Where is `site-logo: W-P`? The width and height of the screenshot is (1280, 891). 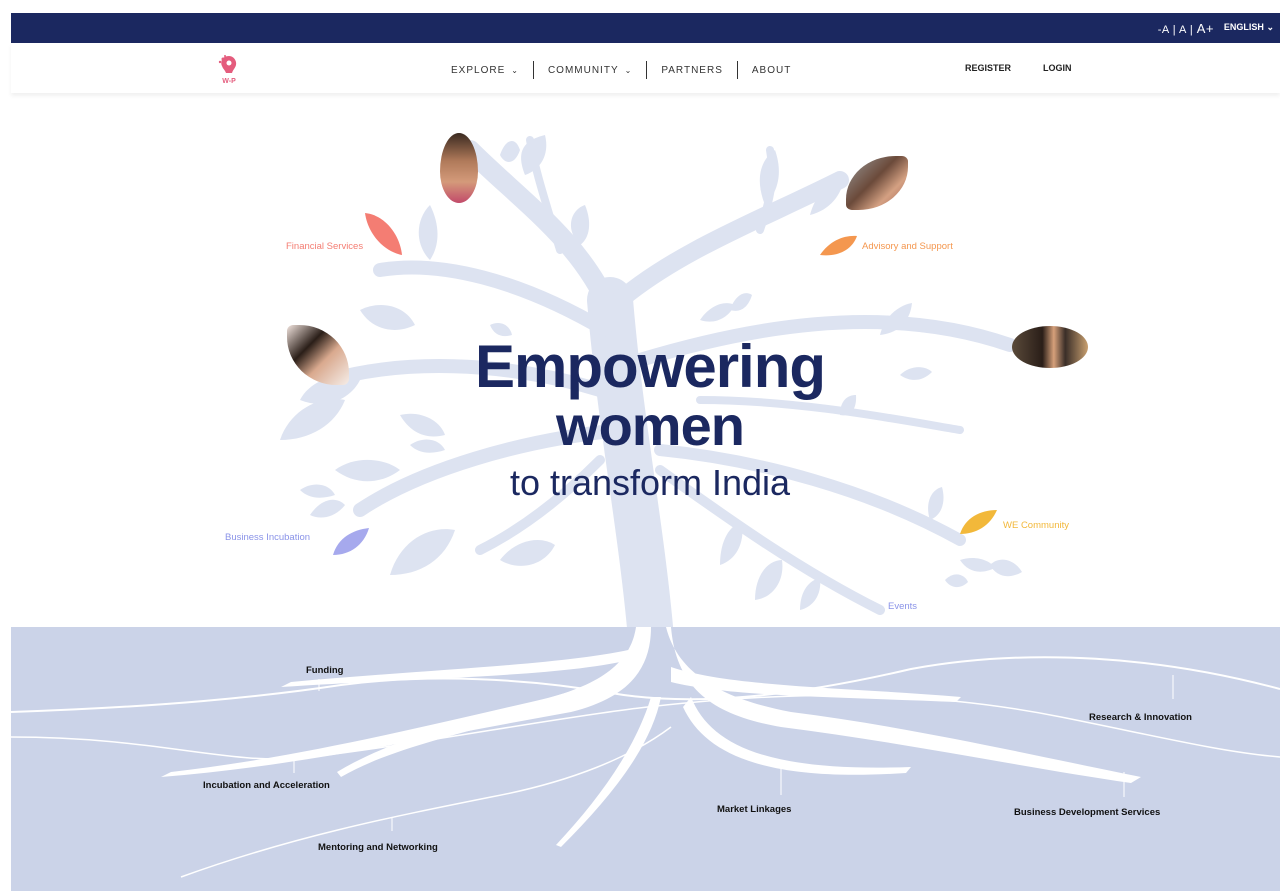
site-logo: W-P is located at coordinates (229, 70).